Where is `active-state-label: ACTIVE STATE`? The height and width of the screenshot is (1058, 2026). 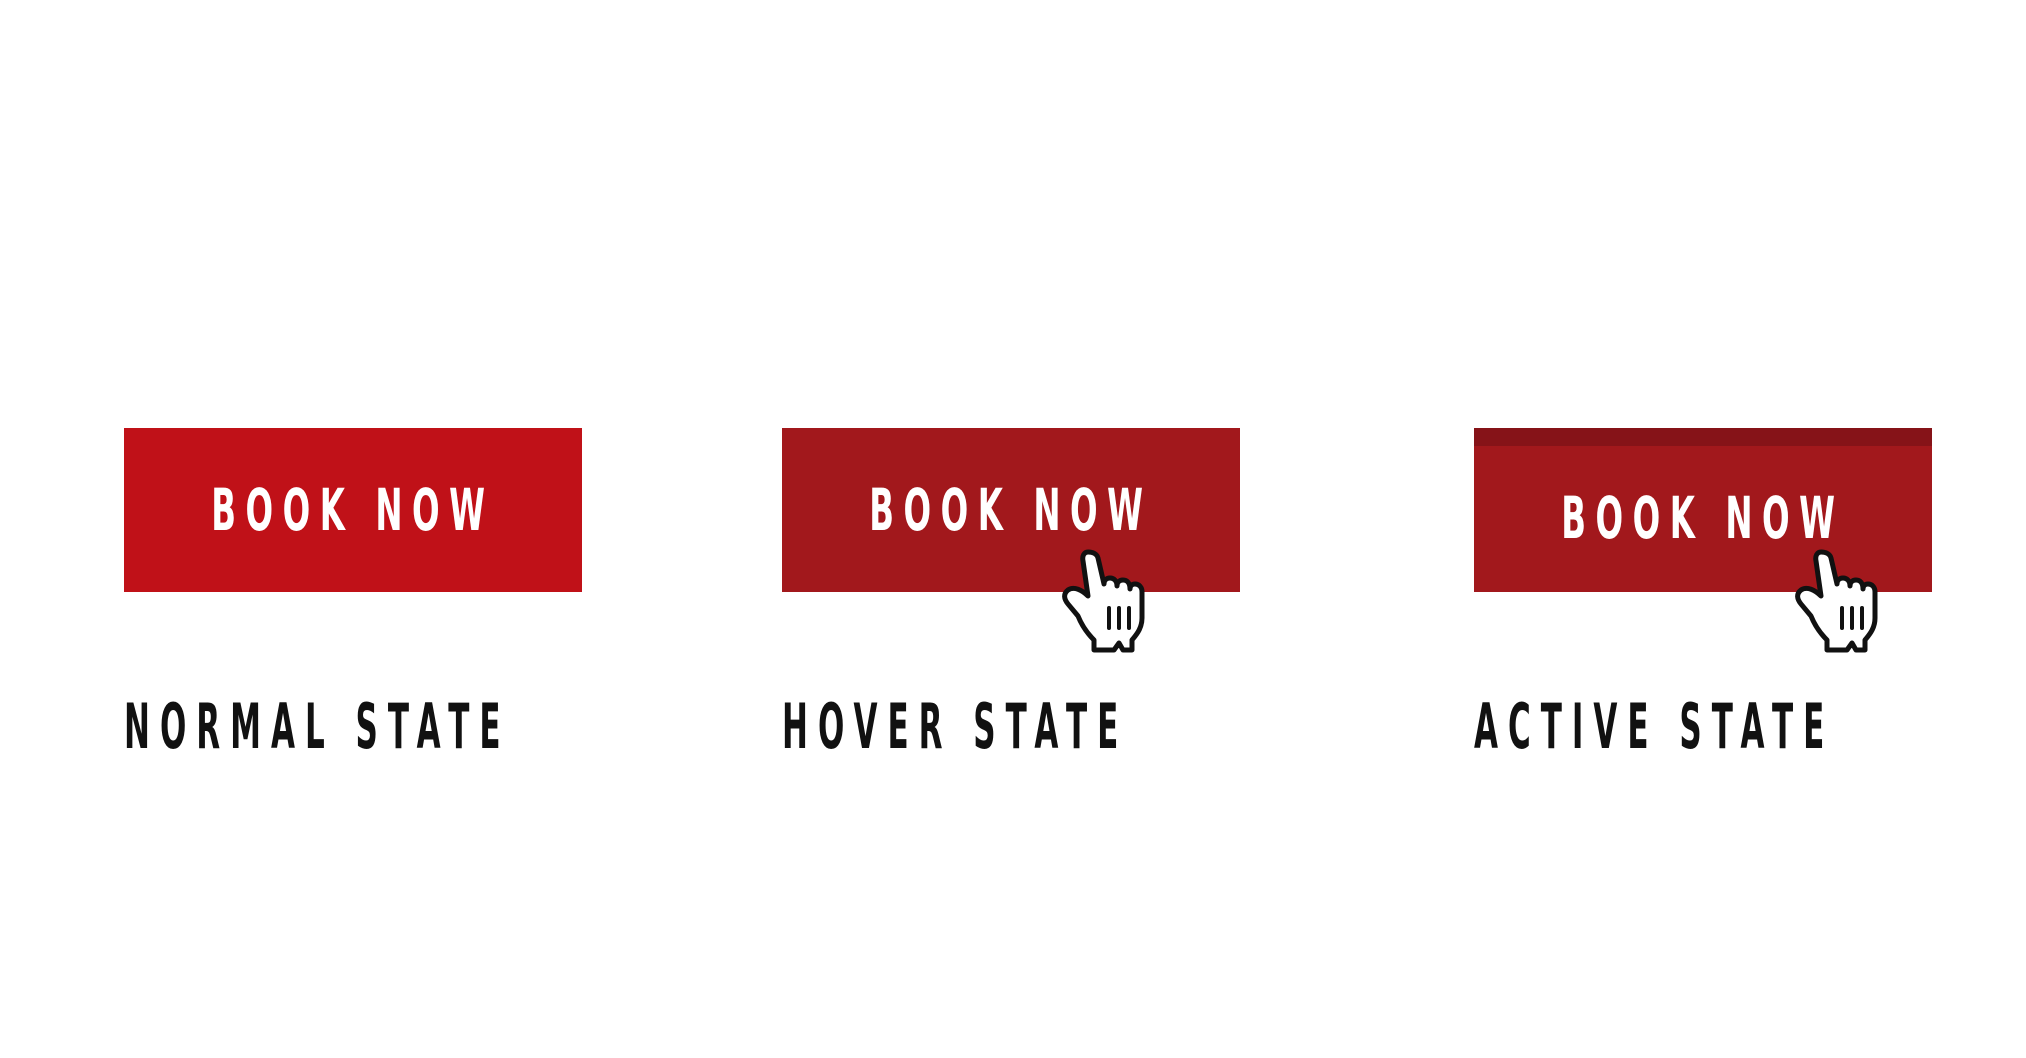 active-state-label: ACTIVE STATE is located at coordinates (1654, 726).